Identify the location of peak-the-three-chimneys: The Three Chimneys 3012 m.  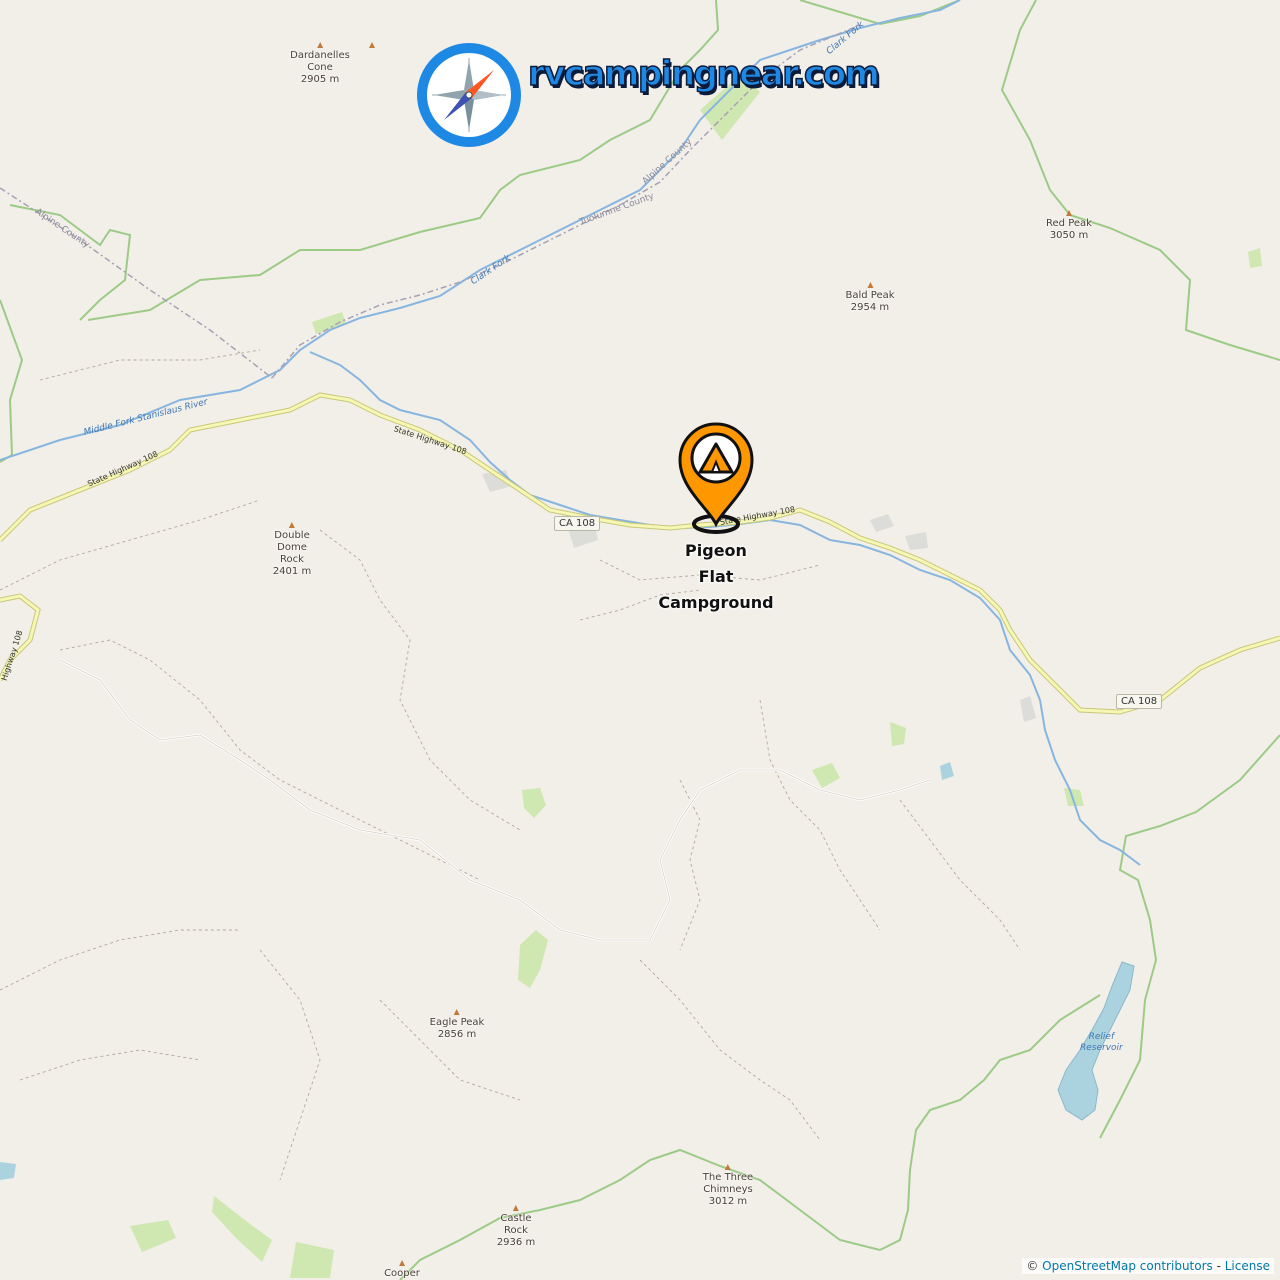
(728, 1186).